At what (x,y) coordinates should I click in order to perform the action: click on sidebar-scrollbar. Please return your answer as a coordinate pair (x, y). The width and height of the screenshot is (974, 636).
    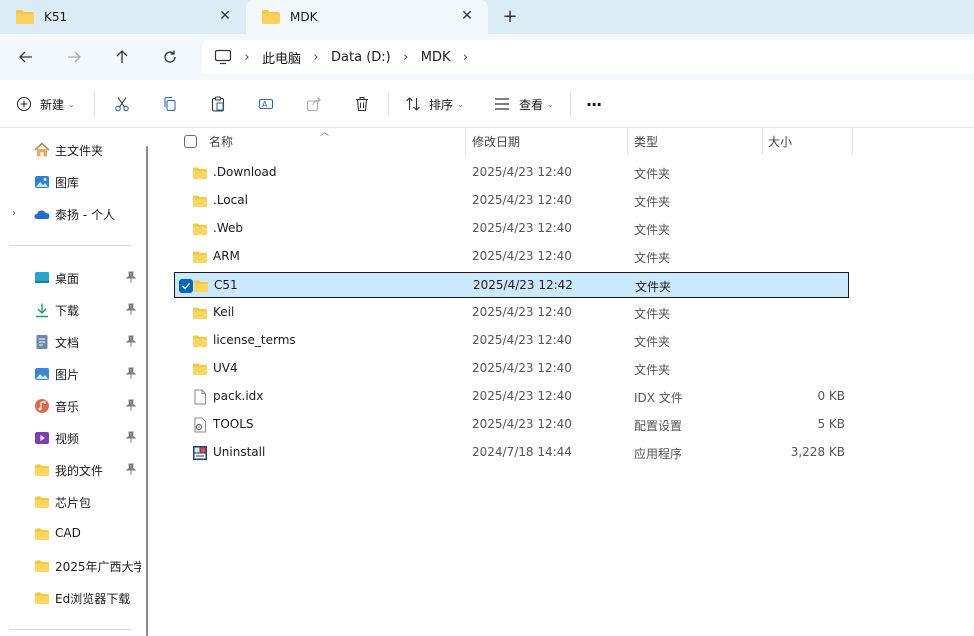
    Looking at the image, I should click on (147, 391).